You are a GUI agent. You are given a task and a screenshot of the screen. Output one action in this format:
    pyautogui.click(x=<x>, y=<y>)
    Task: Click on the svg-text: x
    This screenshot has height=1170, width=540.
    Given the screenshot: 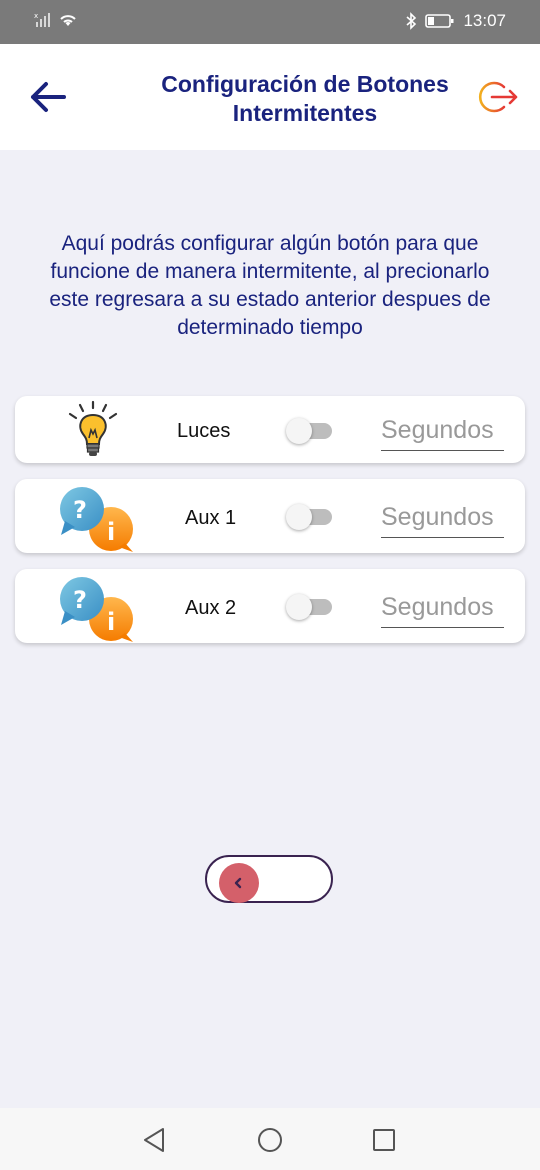 What is the action you would take?
    pyautogui.click(x=36, y=16)
    